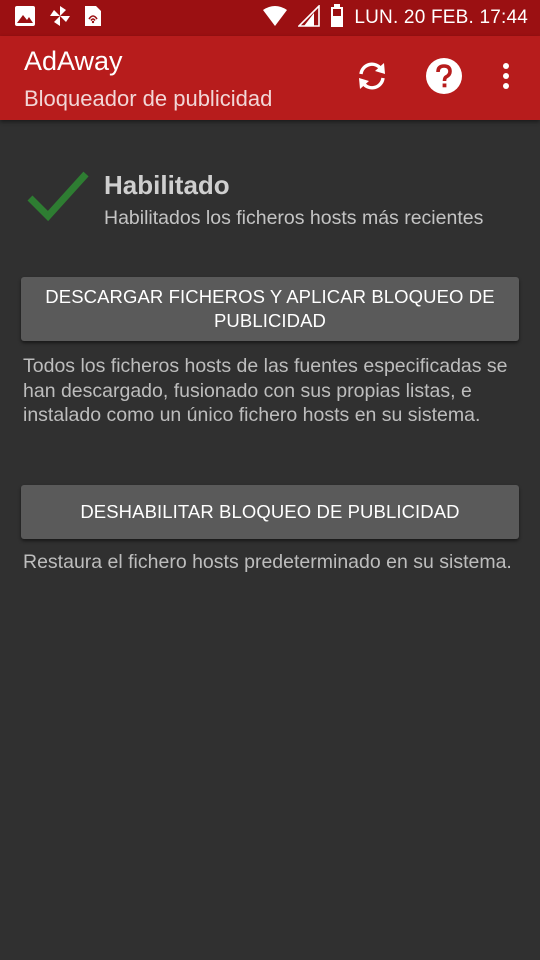 The width and height of the screenshot is (540, 960). I want to click on status-bar: LUN. 20 FEB. 17:44, so click(270, 18).